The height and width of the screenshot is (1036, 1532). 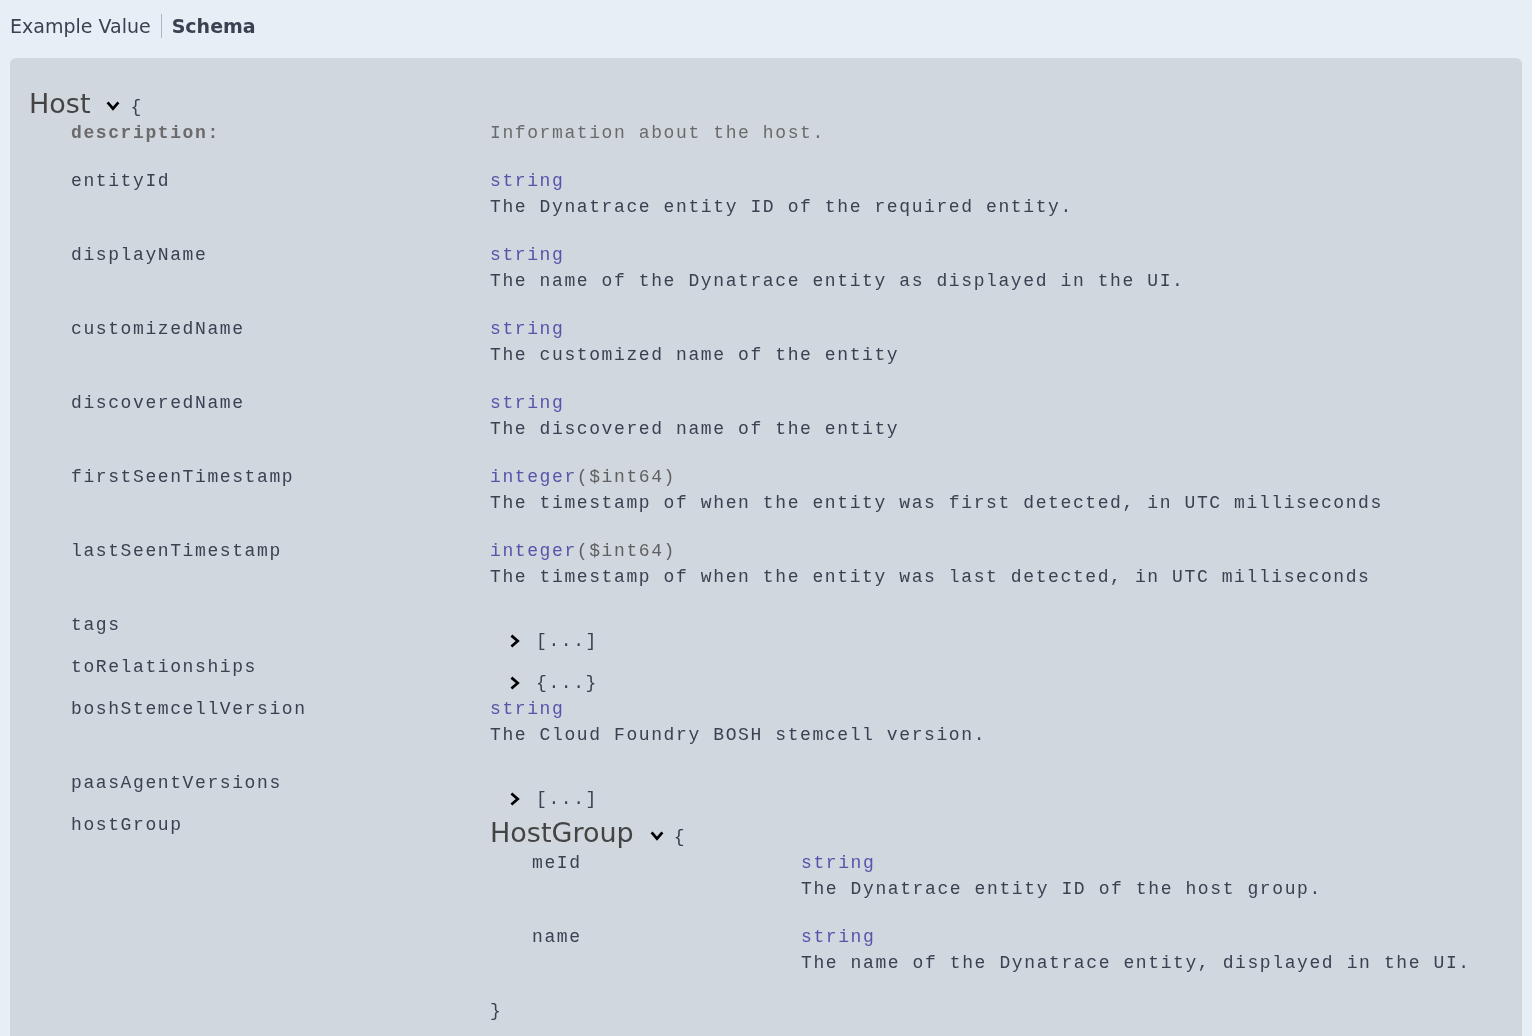 What do you see at coordinates (164, 667) in the screenshot?
I see `property-name: toRelationships` at bounding box center [164, 667].